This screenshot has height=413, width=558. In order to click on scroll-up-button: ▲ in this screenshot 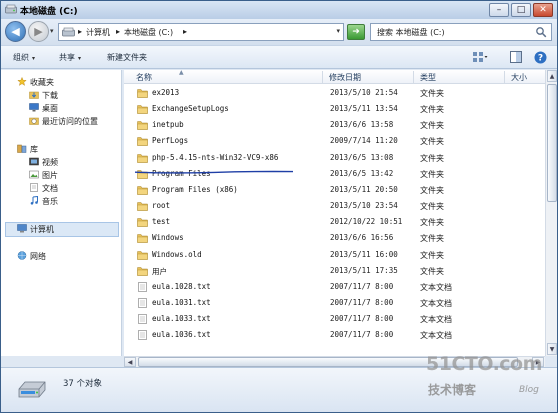, I will do `click(552, 76)`.